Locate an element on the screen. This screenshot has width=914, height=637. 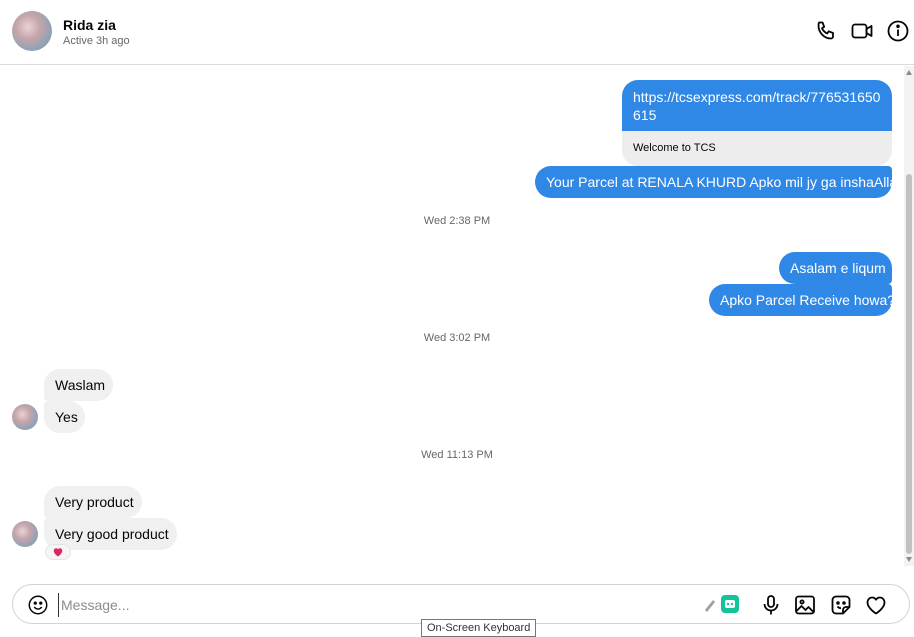
contact-status: Active 3h ago is located at coordinates (96, 41).